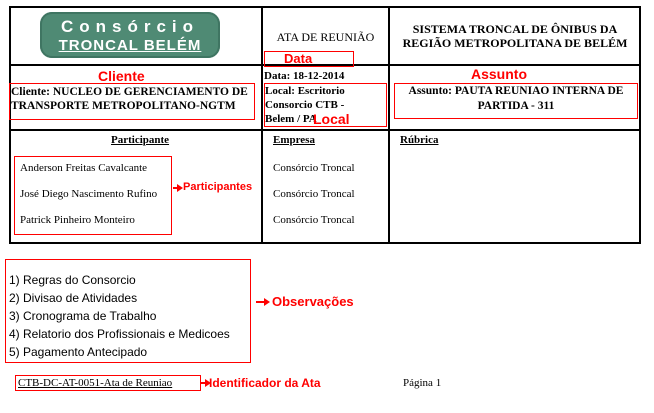 Image resolution: width=654 pixels, height=413 pixels. I want to click on cliente-annotation-label: Cliente, so click(121, 76).